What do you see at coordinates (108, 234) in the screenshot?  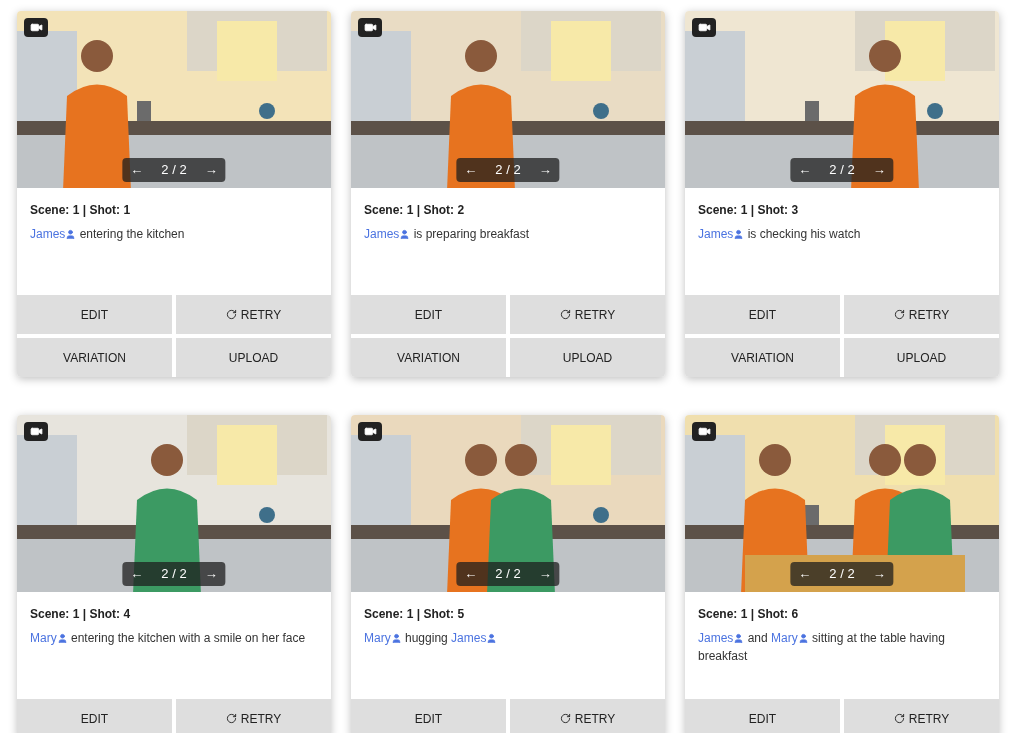 I see `shot-description: James entering the kitchen` at bounding box center [108, 234].